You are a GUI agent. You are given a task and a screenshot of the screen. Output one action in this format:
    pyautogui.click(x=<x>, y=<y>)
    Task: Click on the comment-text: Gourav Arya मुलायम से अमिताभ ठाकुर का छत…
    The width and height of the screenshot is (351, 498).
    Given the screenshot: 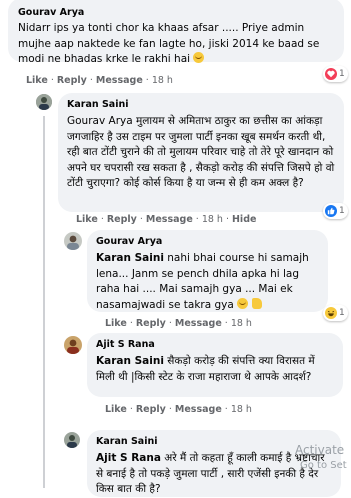 What is the action you would take?
    pyautogui.click(x=201, y=152)
    